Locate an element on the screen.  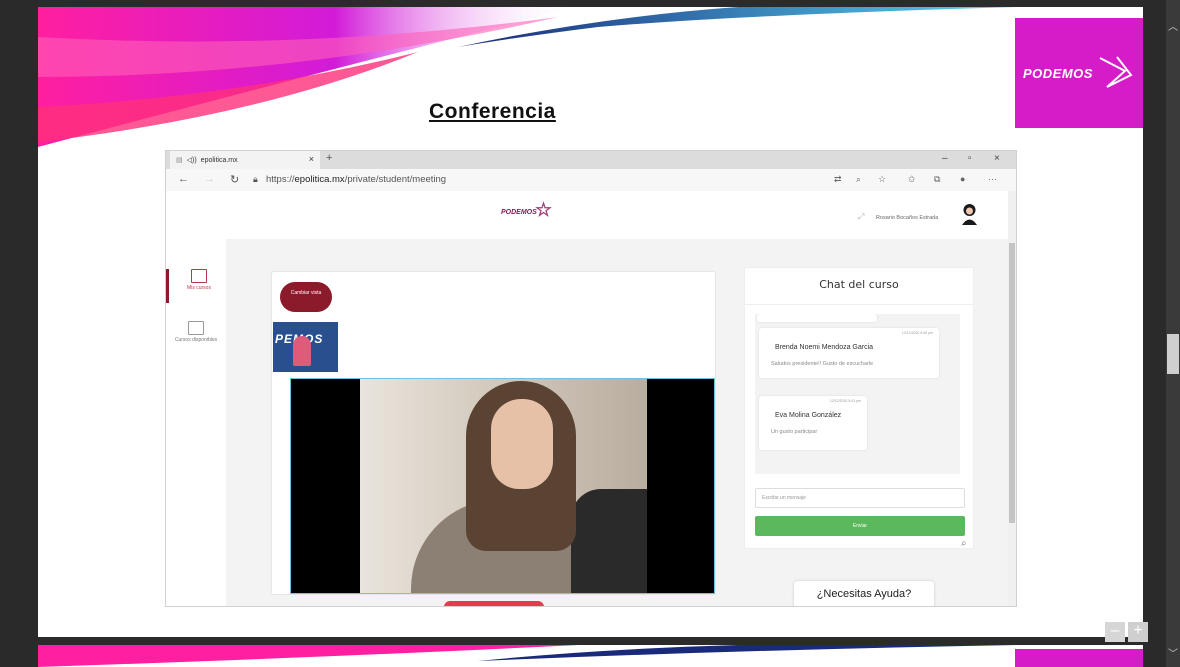
zoom-icon: ⌕ is located at coordinates (858, 179).